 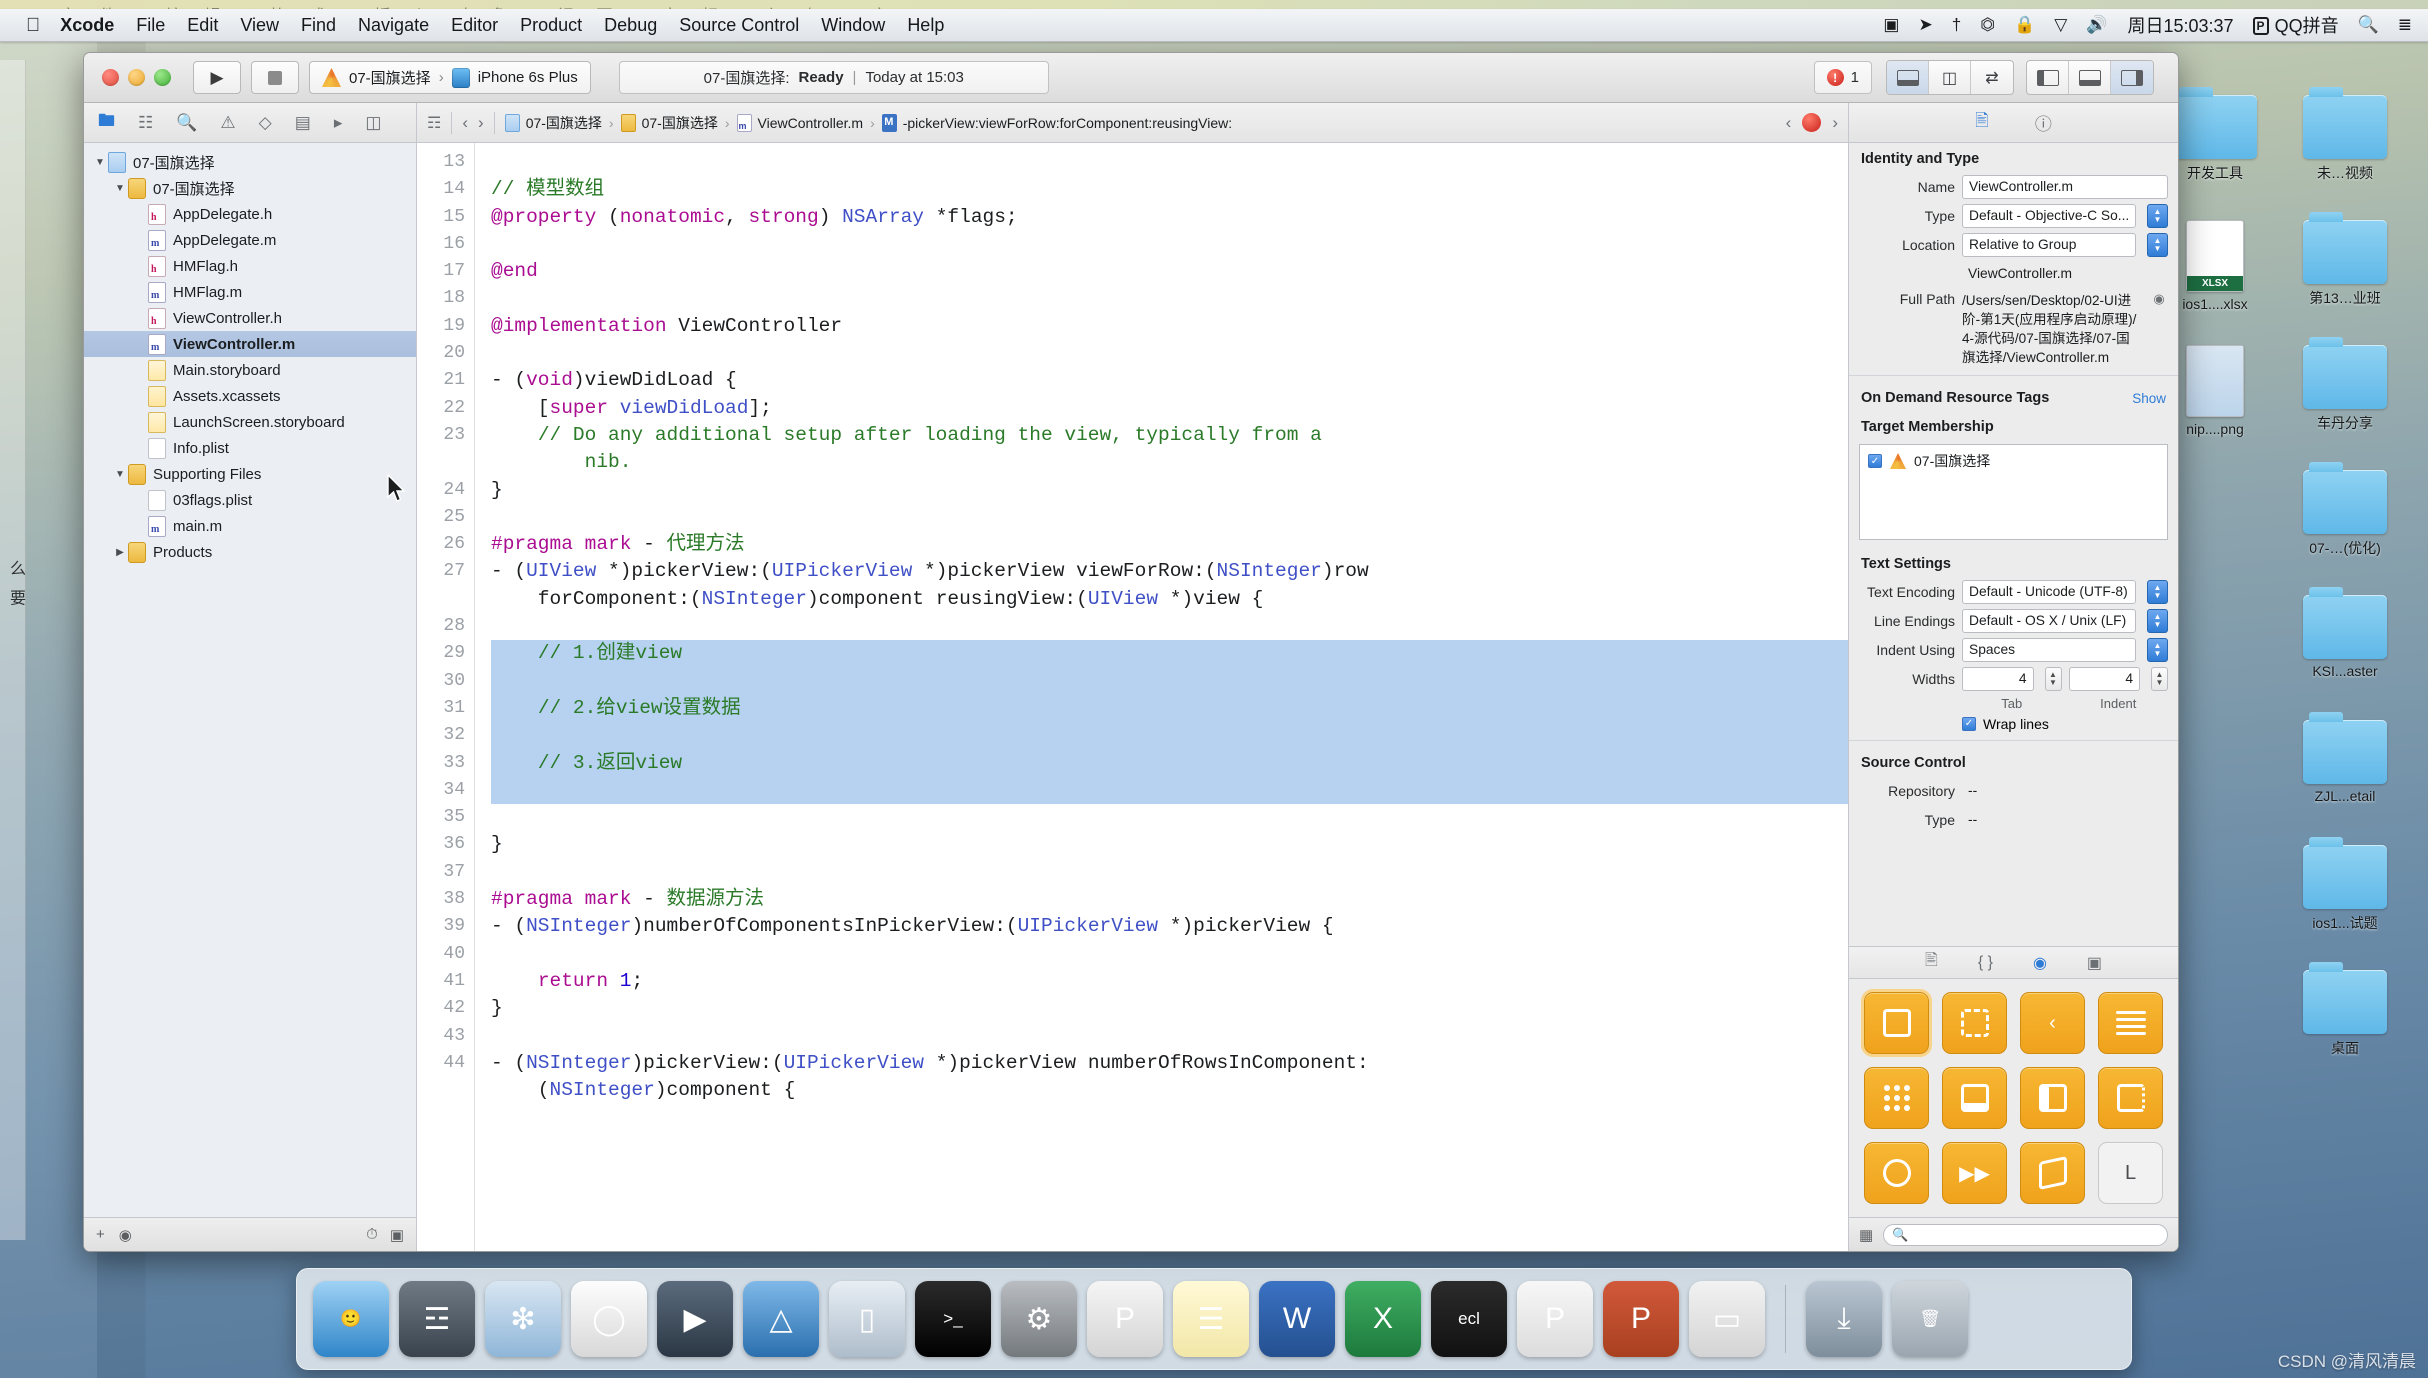 I want to click on tree-item: m AppDelegate.m, so click(x=250, y=240).